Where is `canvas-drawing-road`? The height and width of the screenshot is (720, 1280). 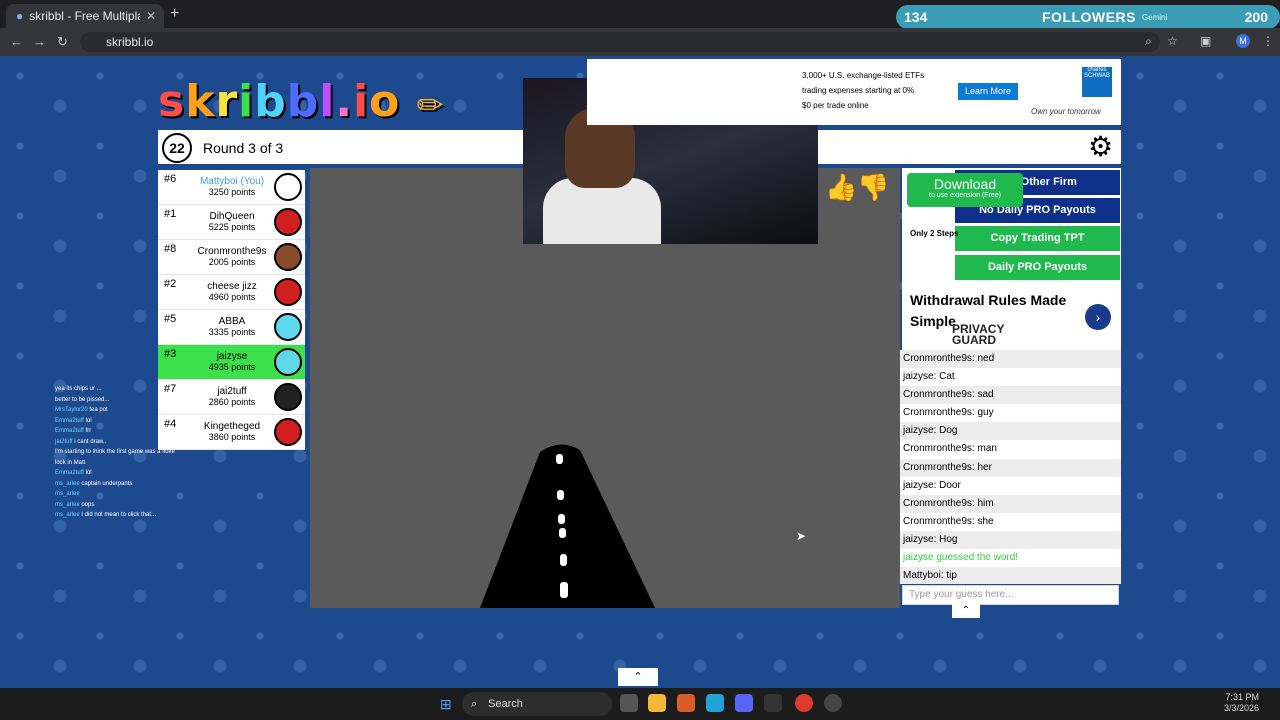
canvas-drawing-road is located at coordinates (567, 526).